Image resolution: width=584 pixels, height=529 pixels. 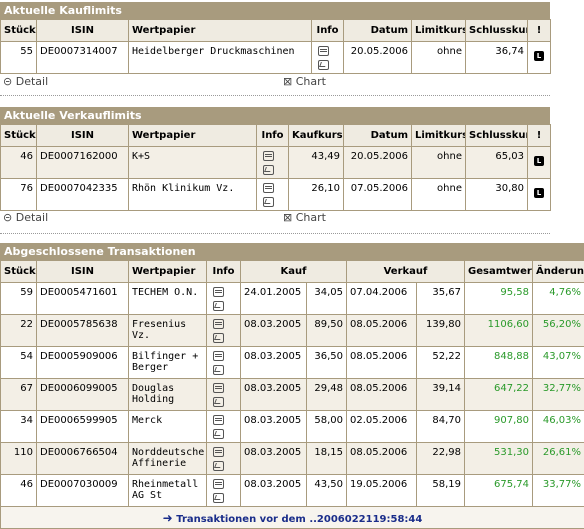 What do you see at coordinates (19, 299) in the screenshot?
I see `cell-stueck: 59` at bounding box center [19, 299].